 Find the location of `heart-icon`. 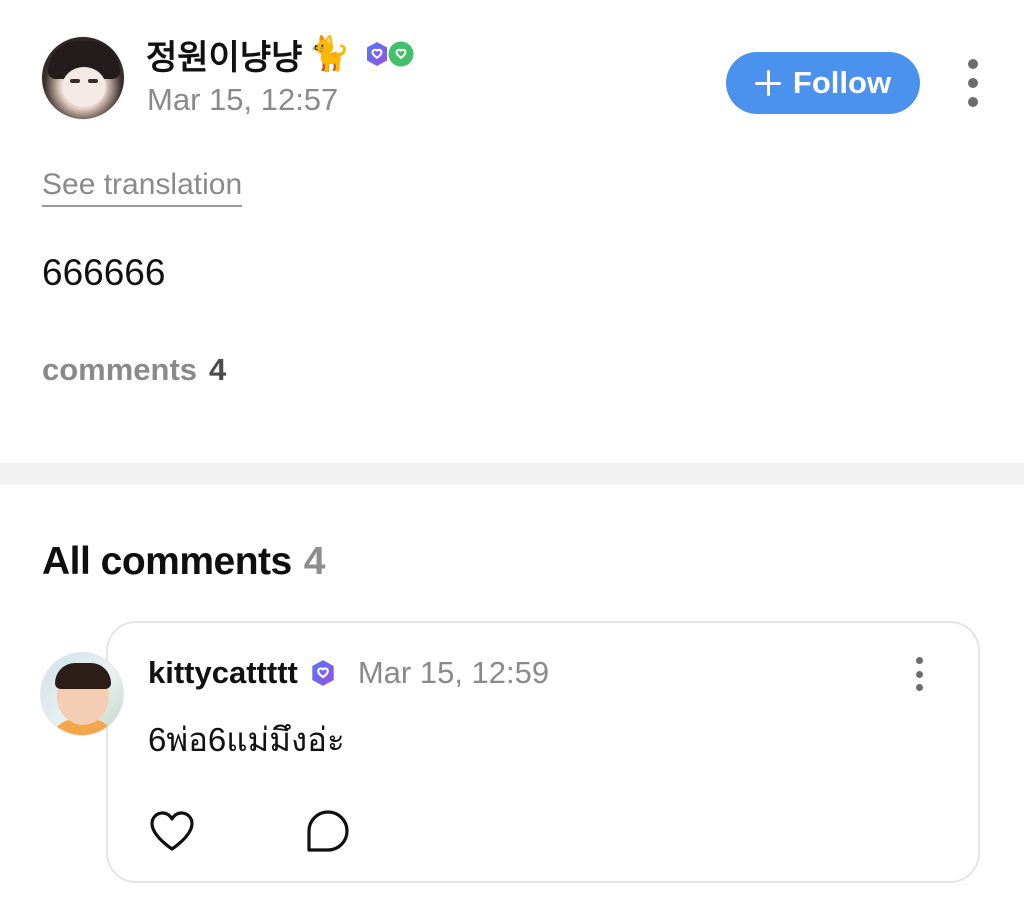

heart-icon is located at coordinates (172, 831).